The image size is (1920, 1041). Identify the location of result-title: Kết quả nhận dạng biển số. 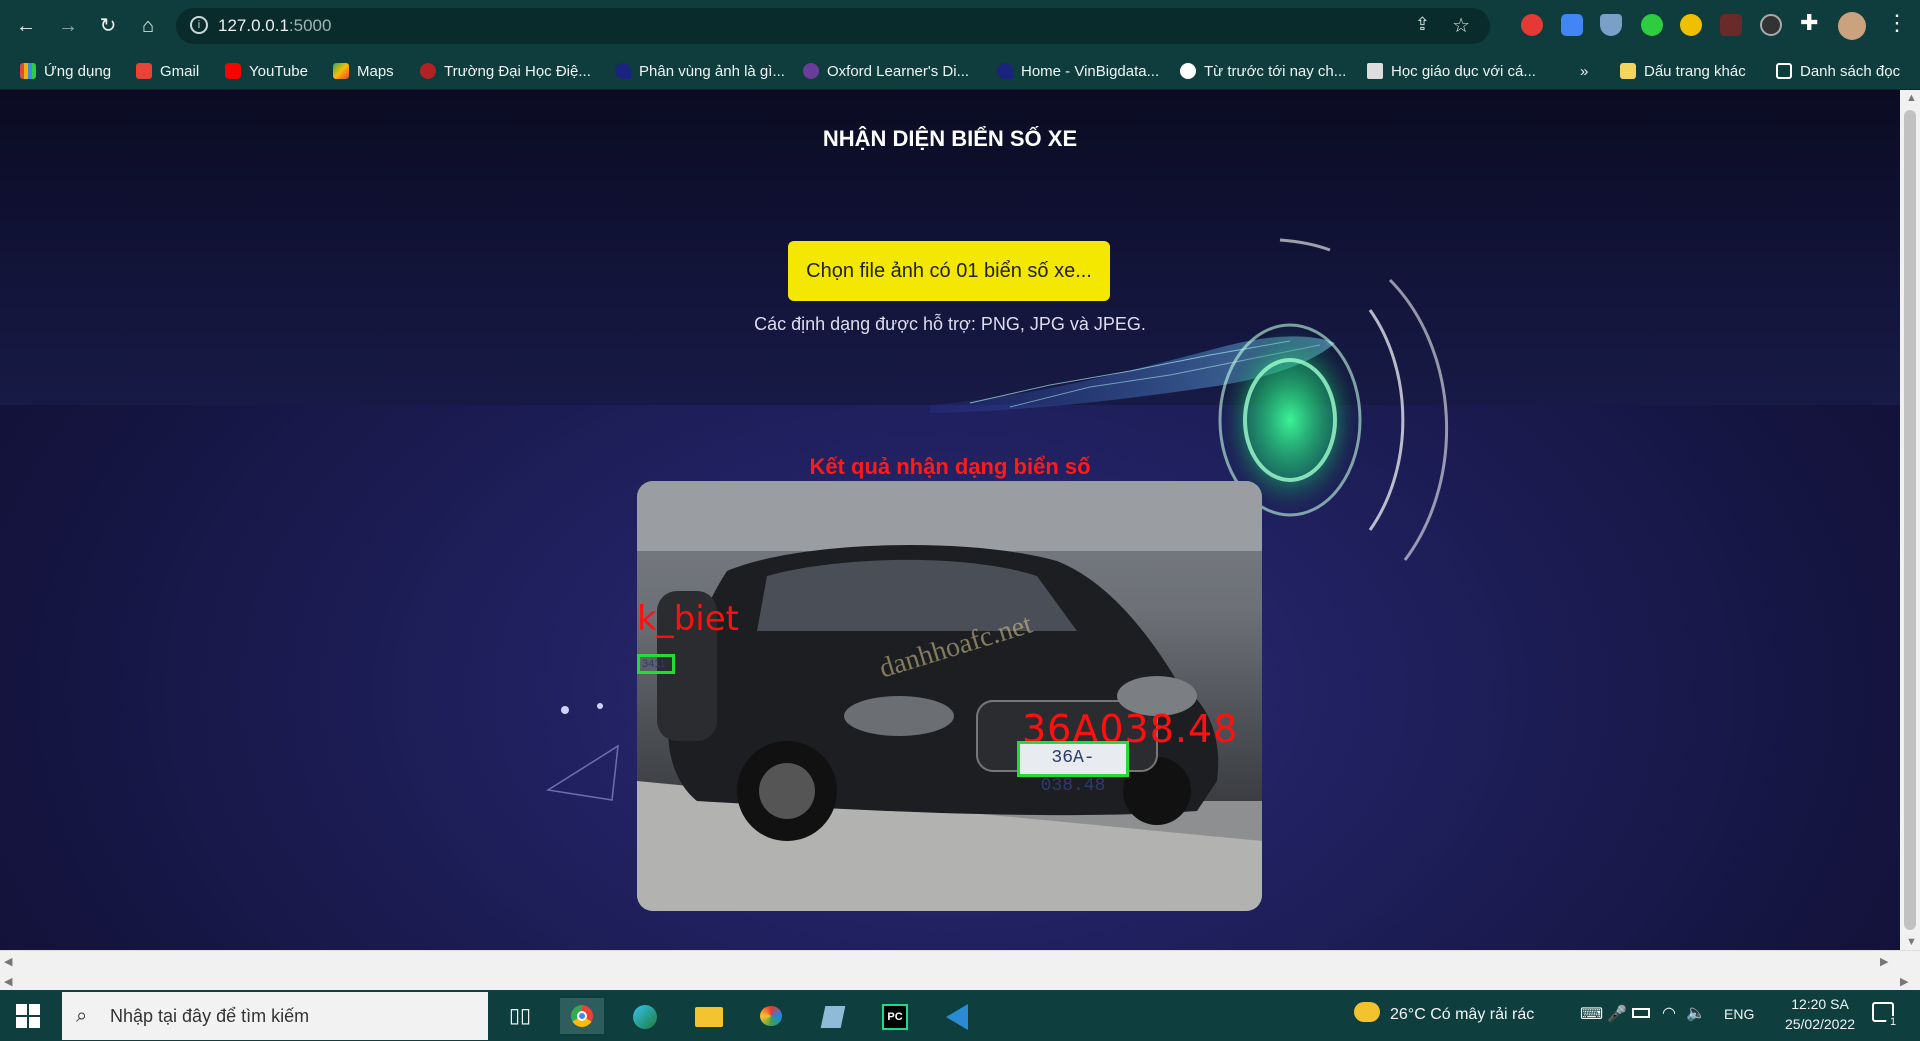
(950, 466).